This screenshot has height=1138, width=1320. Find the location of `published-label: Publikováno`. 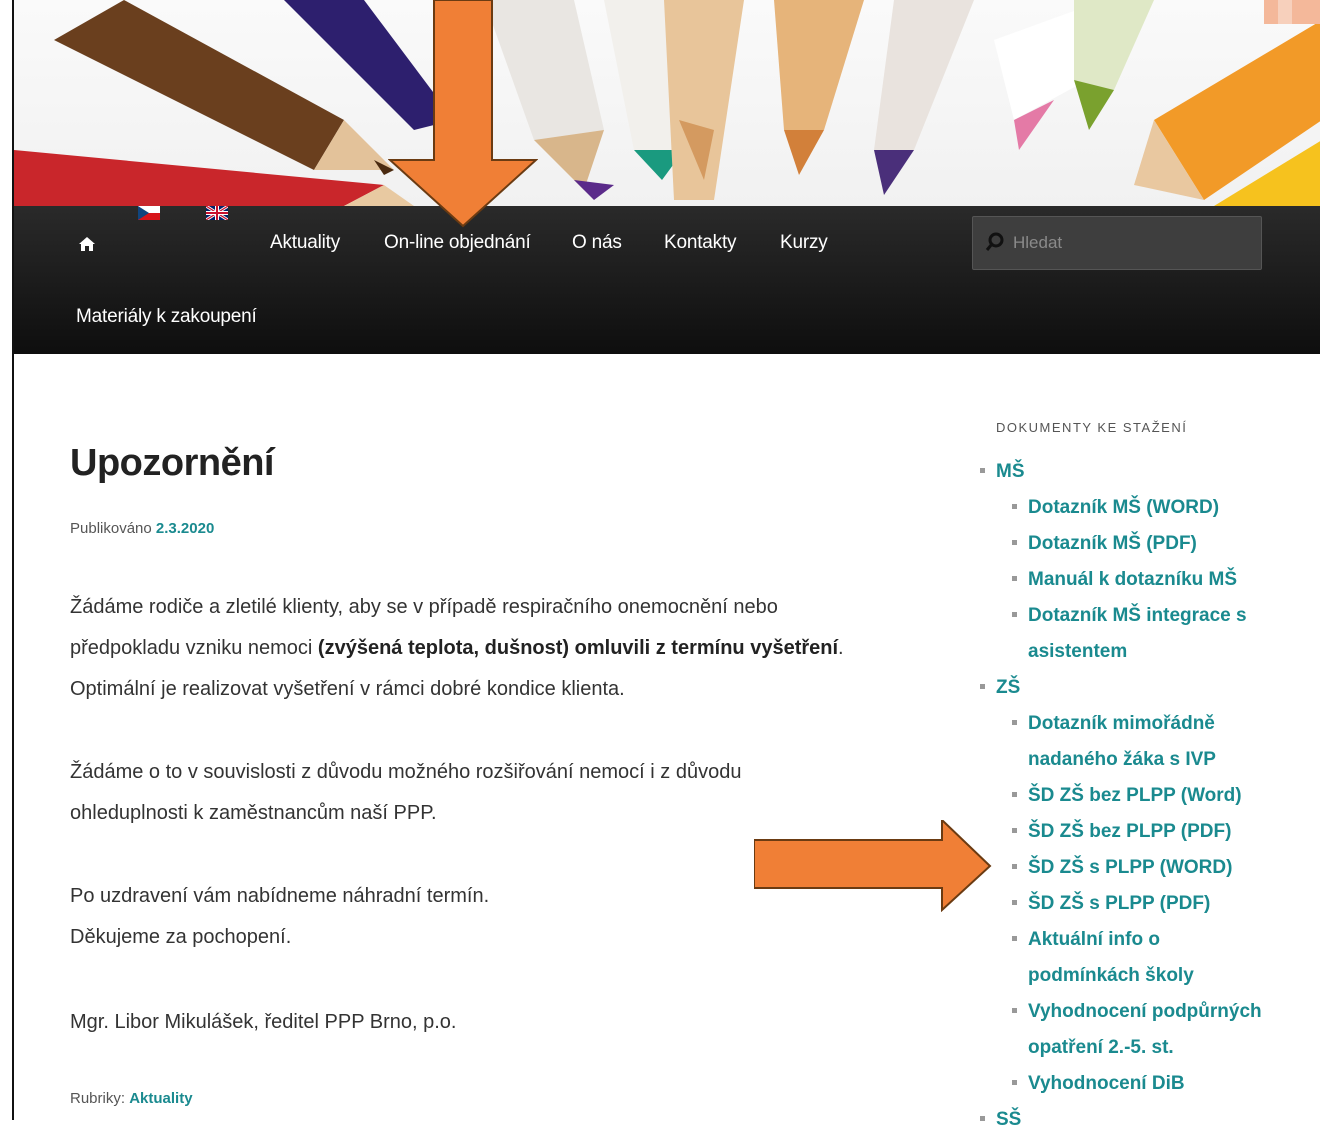

published-label: Publikováno is located at coordinates (111, 528).